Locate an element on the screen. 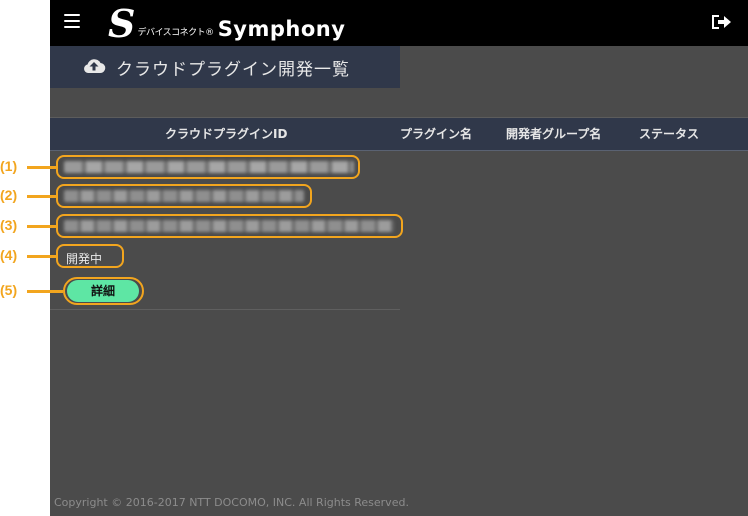 This screenshot has width=748, height=516. callout-label-2: (2) is located at coordinates (9, 195).